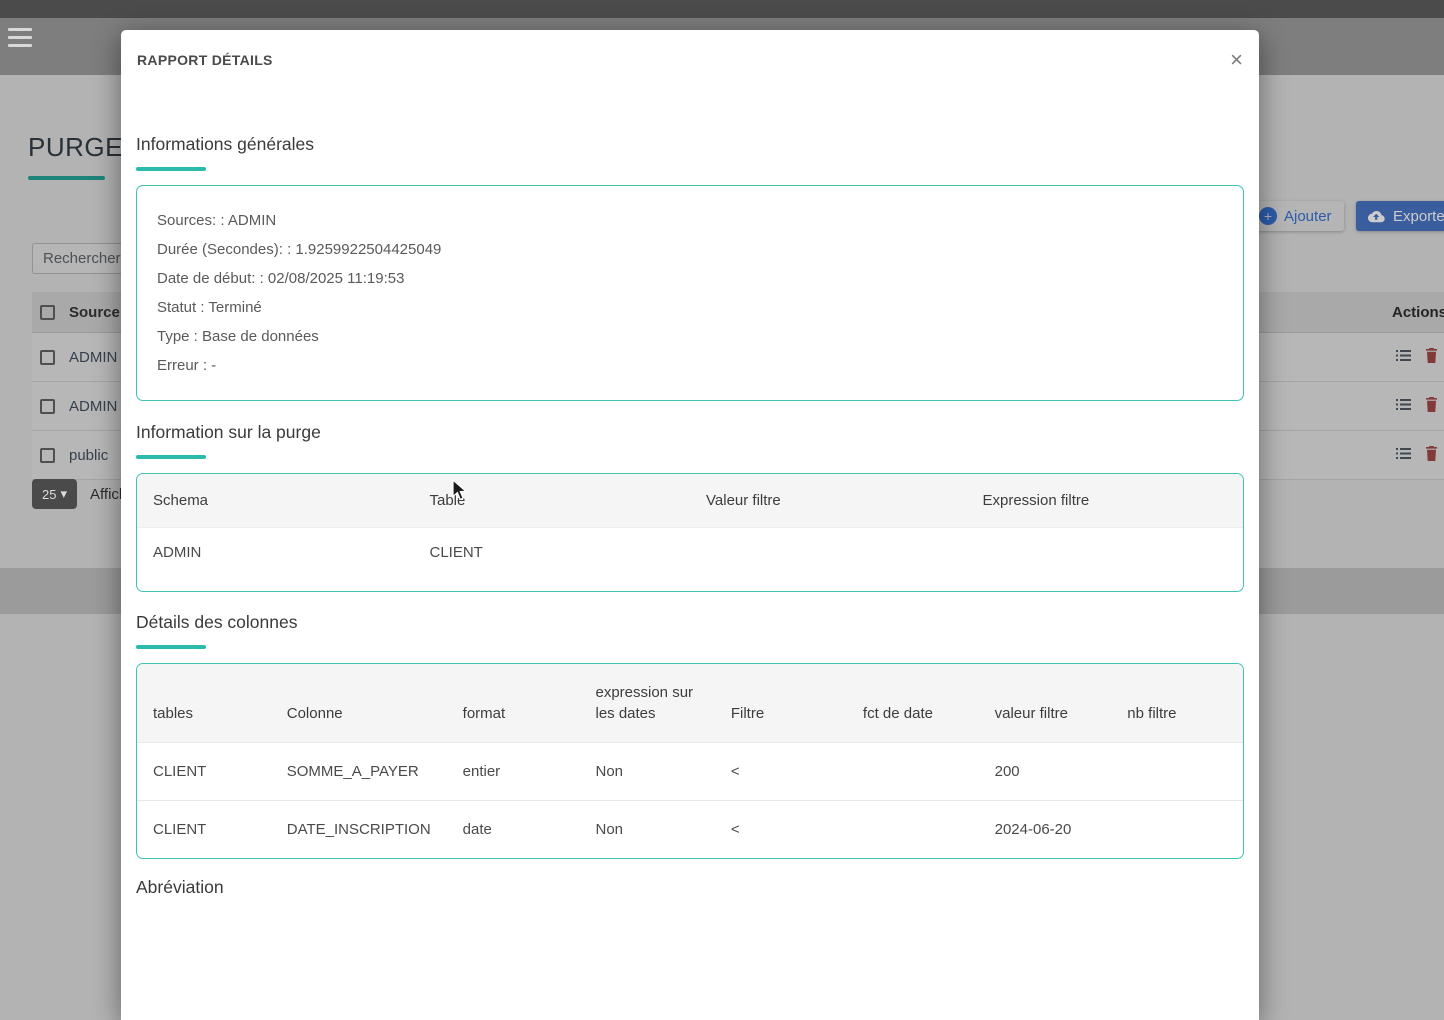 This screenshot has width=1444, height=1020. I want to click on info-line: Sources: : ADMIN, so click(217, 220).